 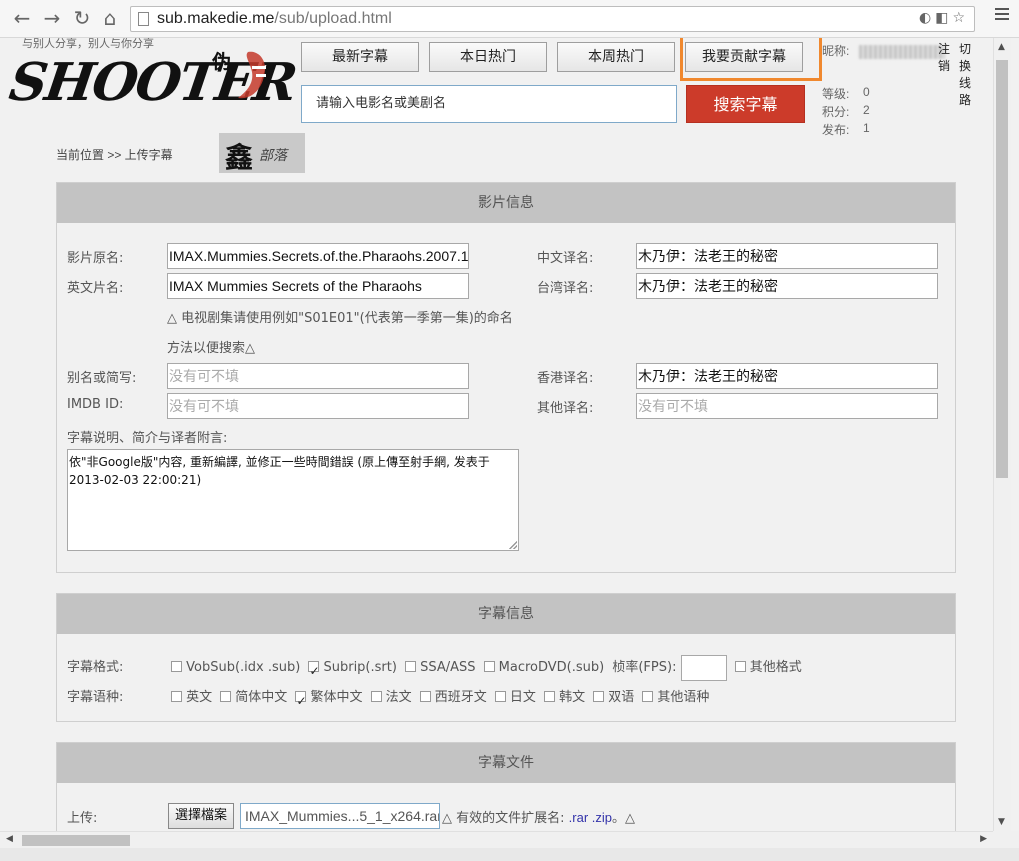 I want to click on scroll-left-arrow-icon: ◀, so click(x=9, y=839).